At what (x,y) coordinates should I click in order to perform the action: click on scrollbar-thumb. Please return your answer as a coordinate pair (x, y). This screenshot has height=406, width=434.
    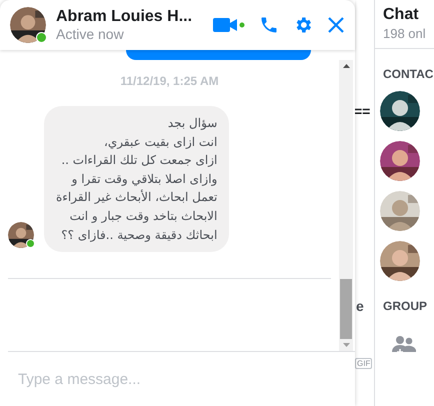
    Looking at the image, I should click on (346, 309).